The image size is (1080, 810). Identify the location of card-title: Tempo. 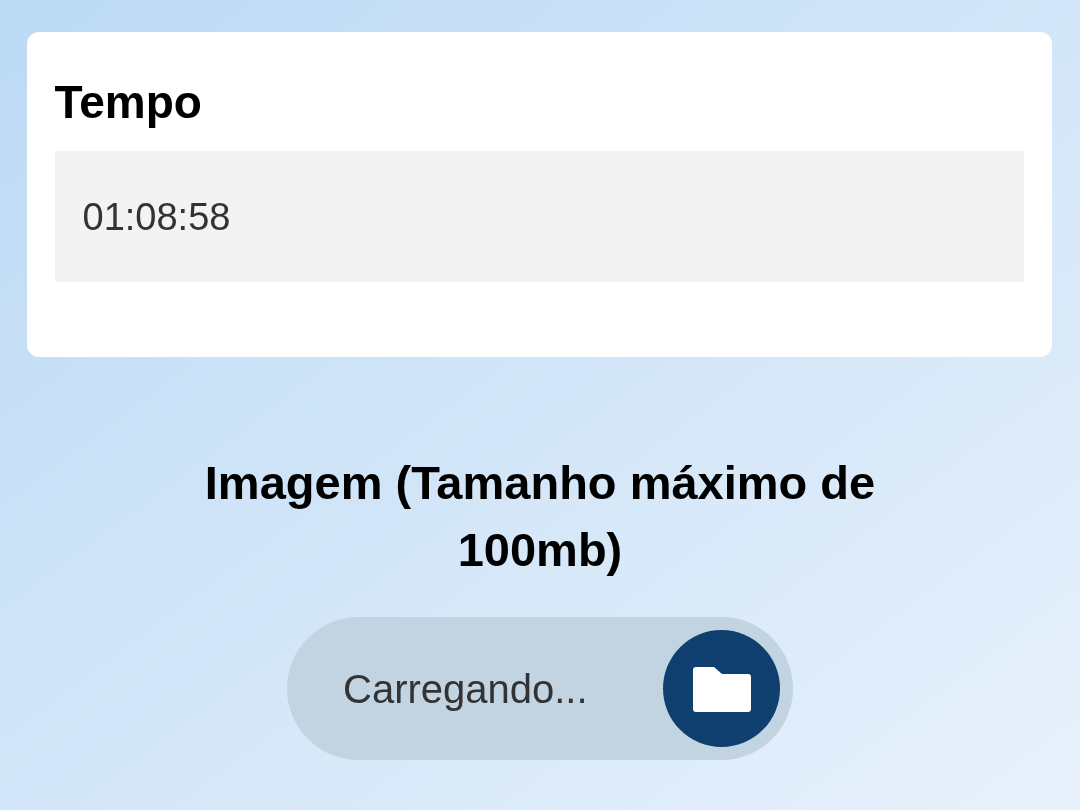
(128, 102).